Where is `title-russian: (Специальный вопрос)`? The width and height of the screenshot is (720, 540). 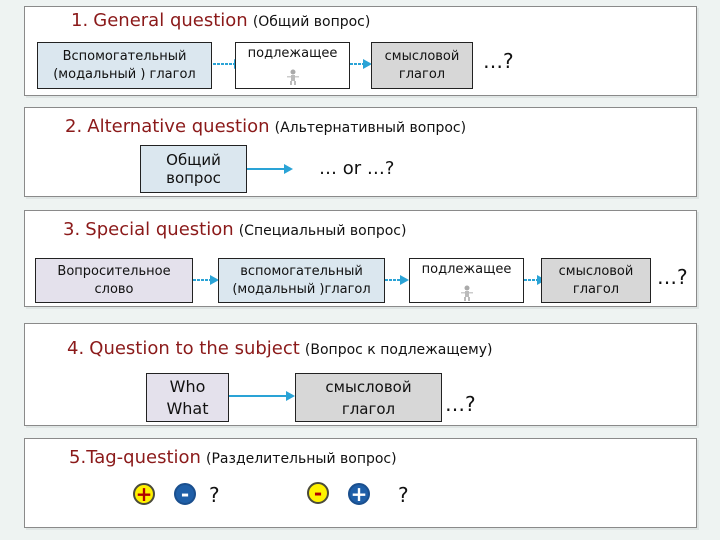
title-russian: (Специальный вопрос) is located at coordinates (322, 231).